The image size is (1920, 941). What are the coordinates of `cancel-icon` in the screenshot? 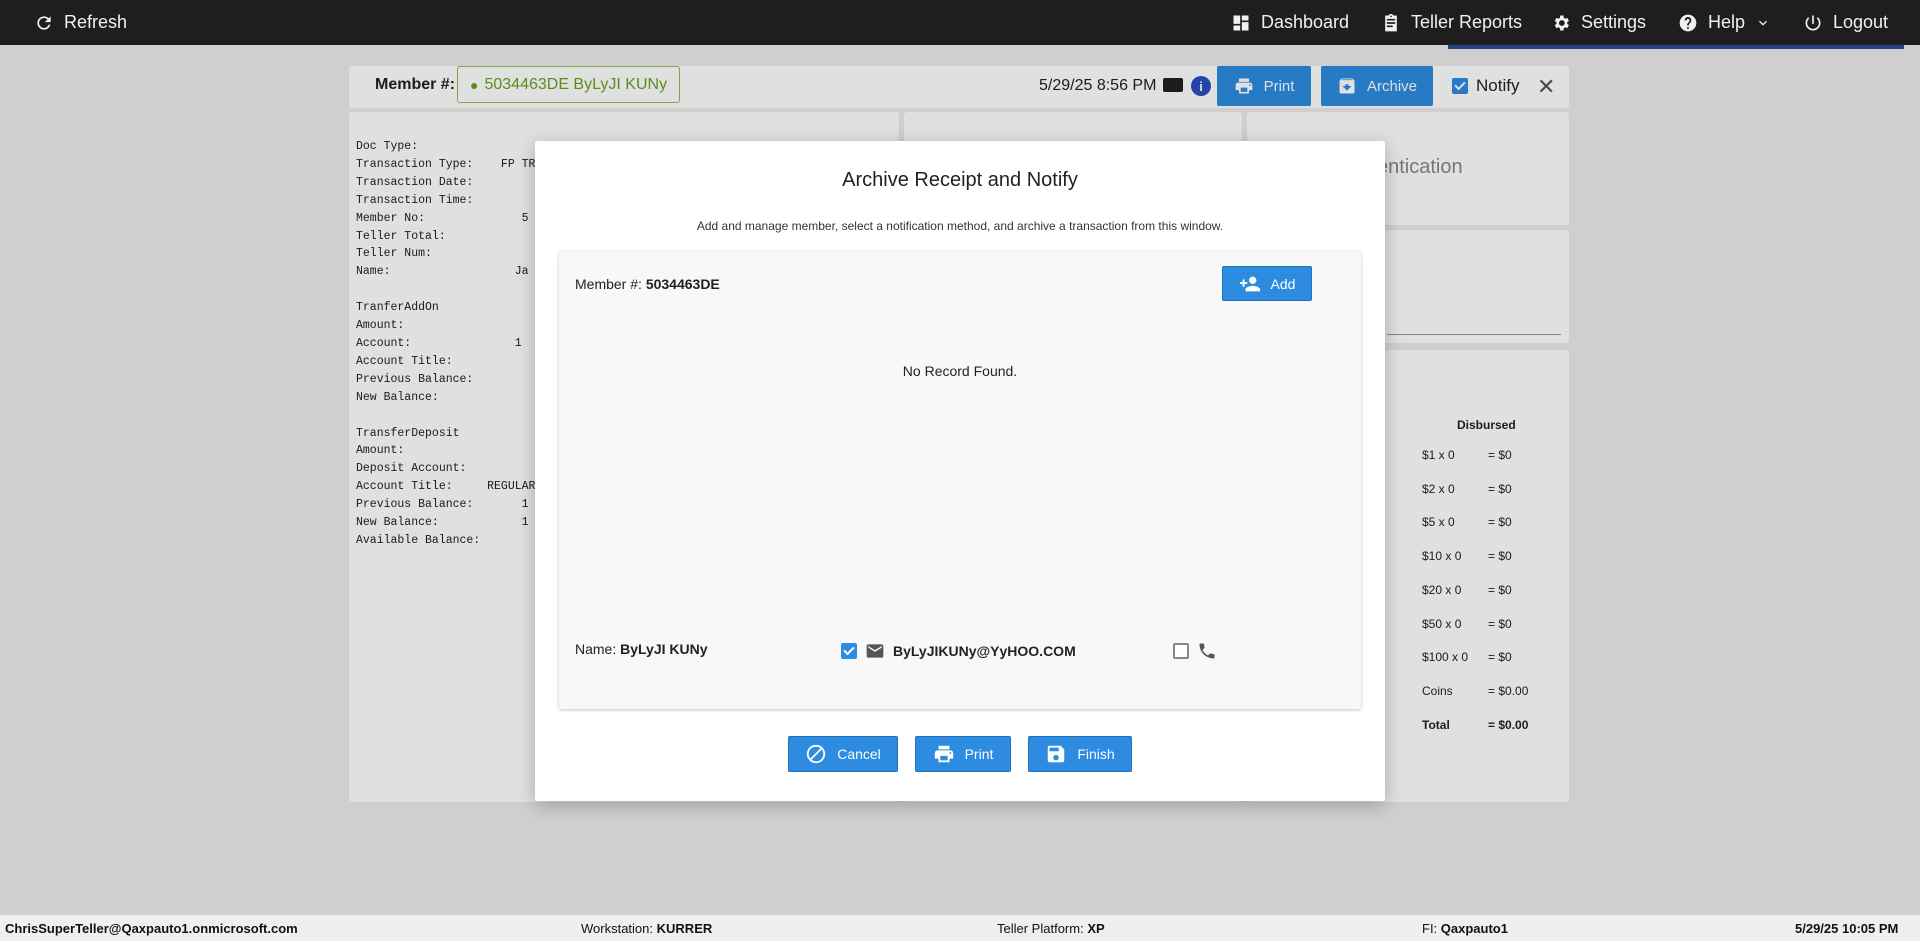 It's located at (816, 754).